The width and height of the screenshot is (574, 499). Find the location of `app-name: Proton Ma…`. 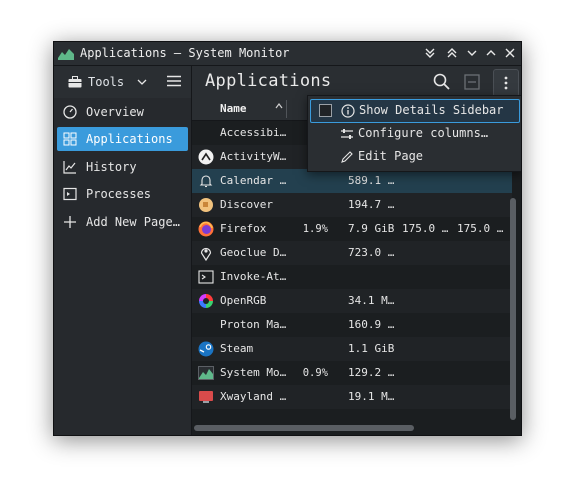

app-name: Proton Ma… is located at coordinates (253, 324).